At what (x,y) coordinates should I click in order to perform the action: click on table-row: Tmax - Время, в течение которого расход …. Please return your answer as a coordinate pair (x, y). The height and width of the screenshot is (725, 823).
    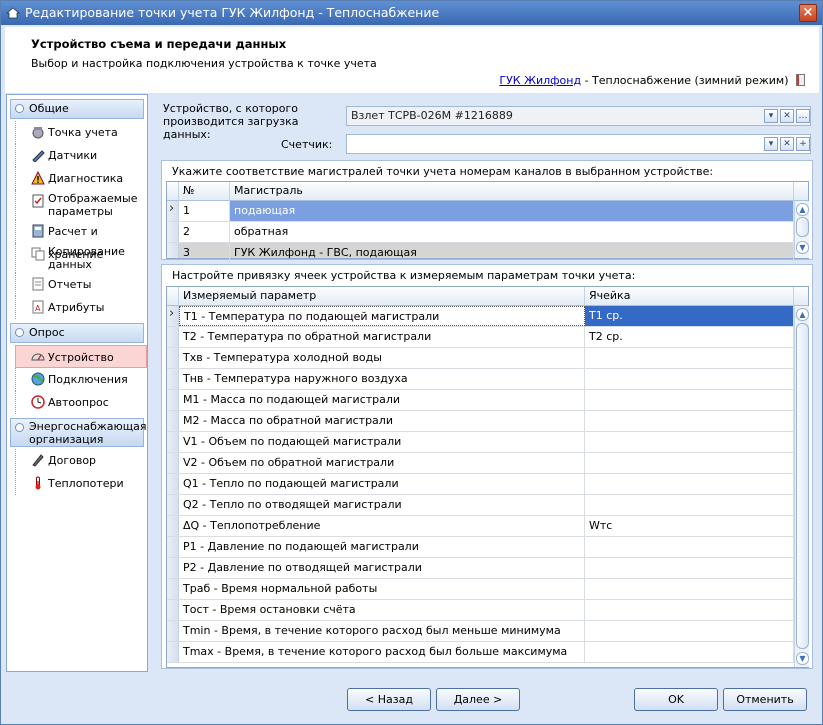
    Looking at the image, I should click on (480, 652).